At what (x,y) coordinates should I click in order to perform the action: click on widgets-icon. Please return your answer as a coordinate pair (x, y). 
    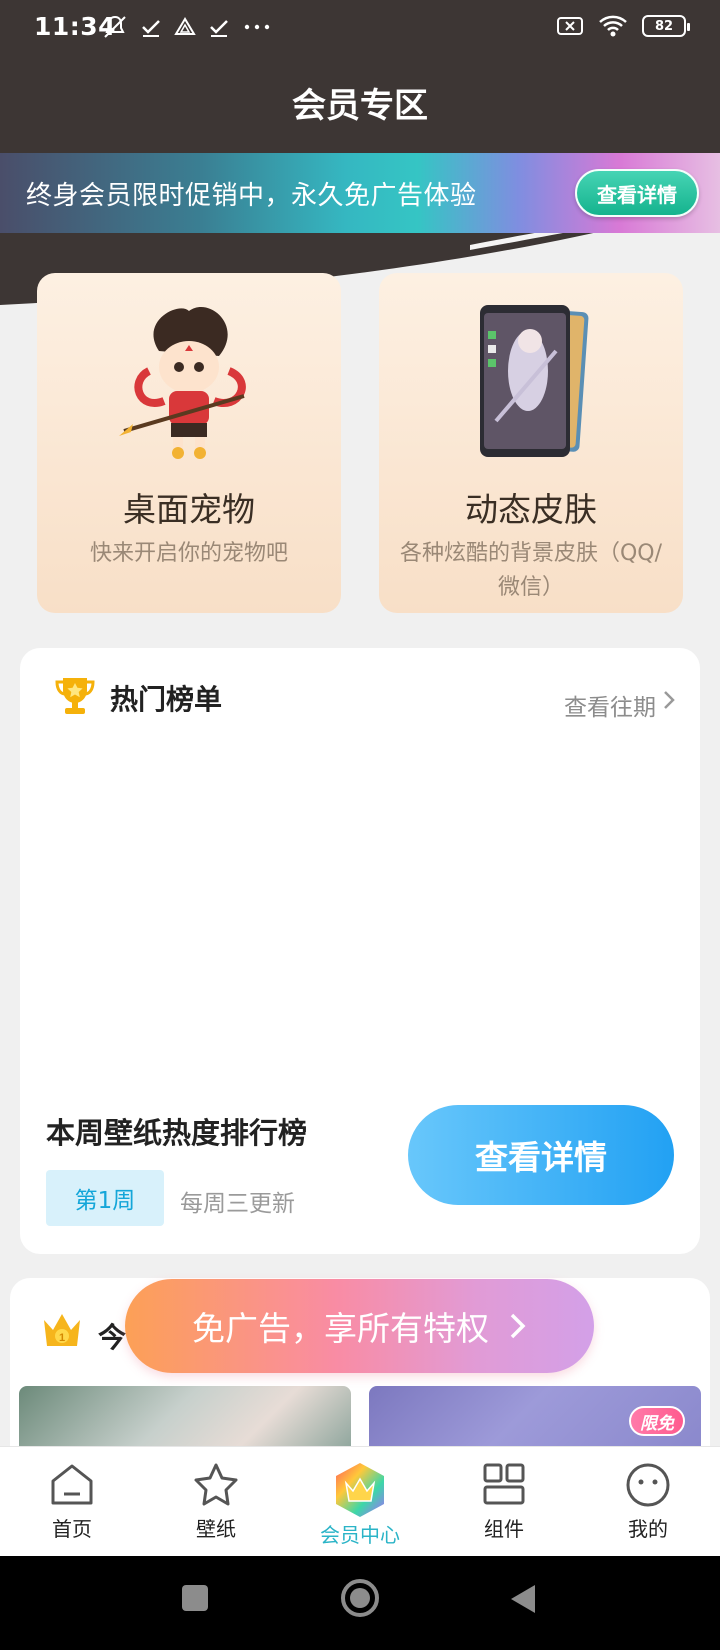
    Looking at the image, I should click on (504, 1484).